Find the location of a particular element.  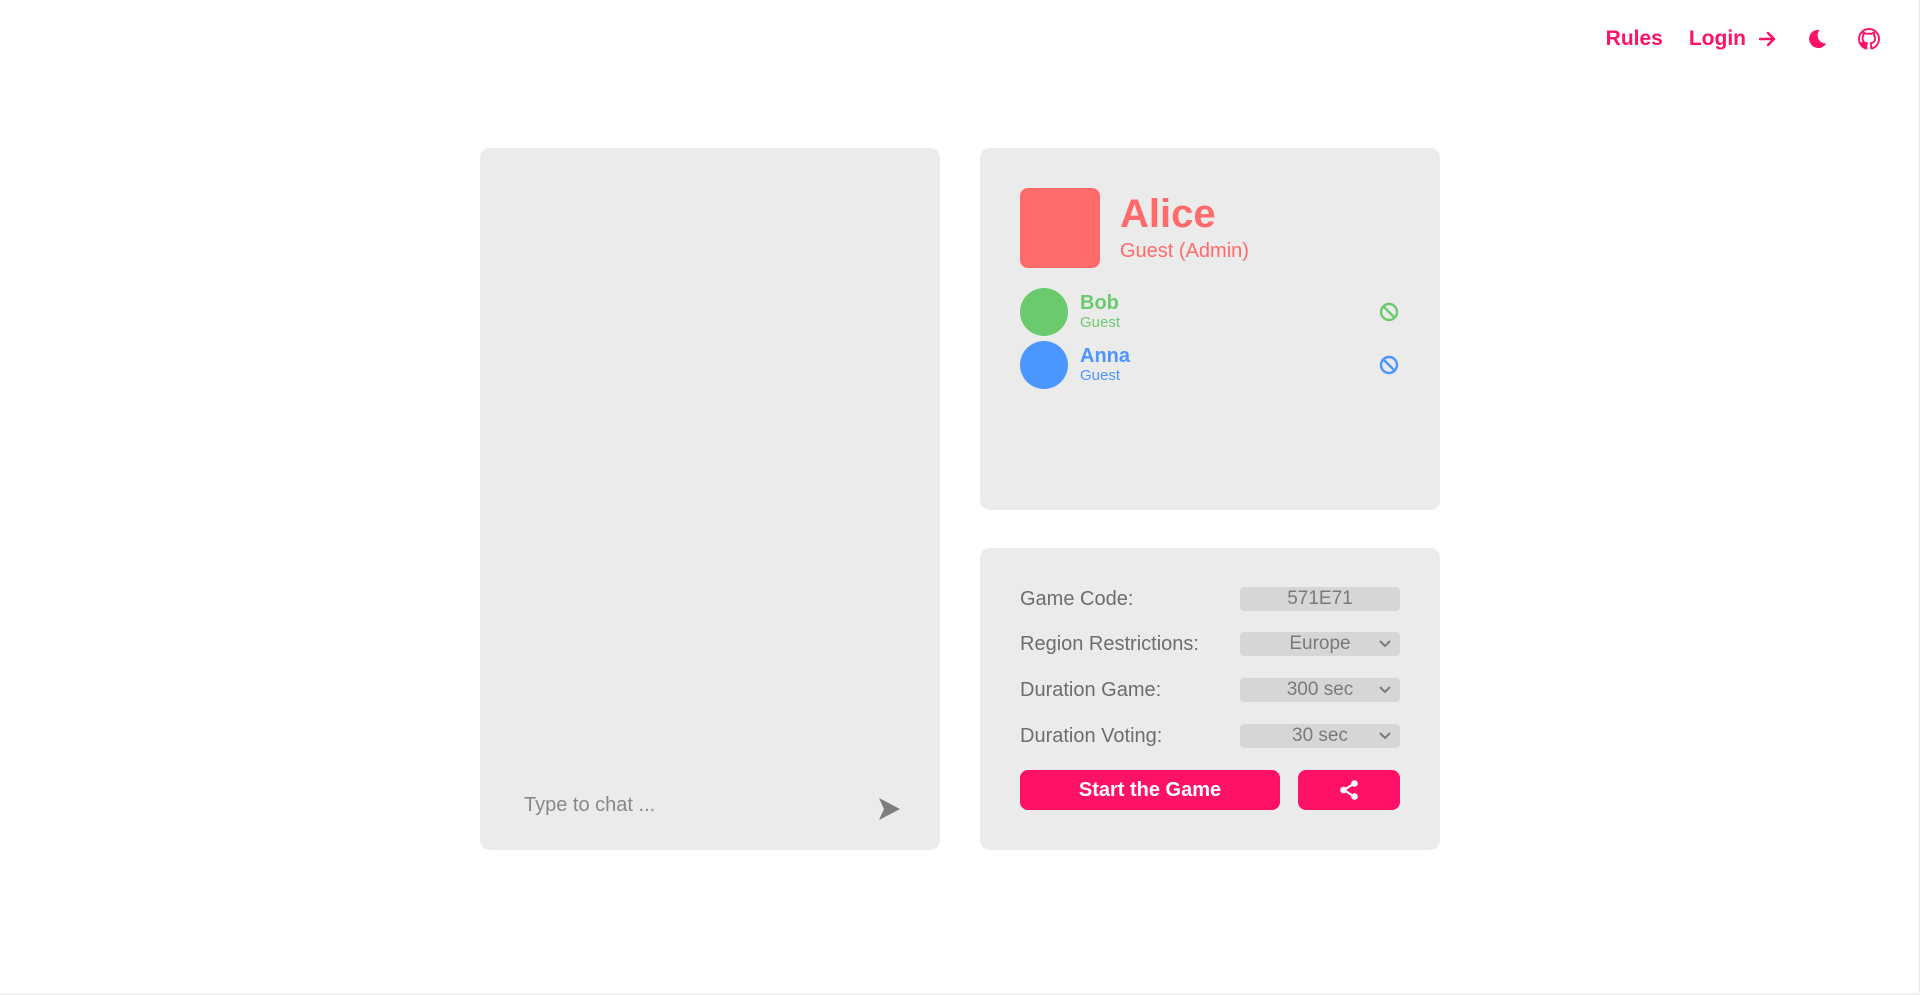

region-label: Region Restrictions: is located at coordinates (1109, 643).